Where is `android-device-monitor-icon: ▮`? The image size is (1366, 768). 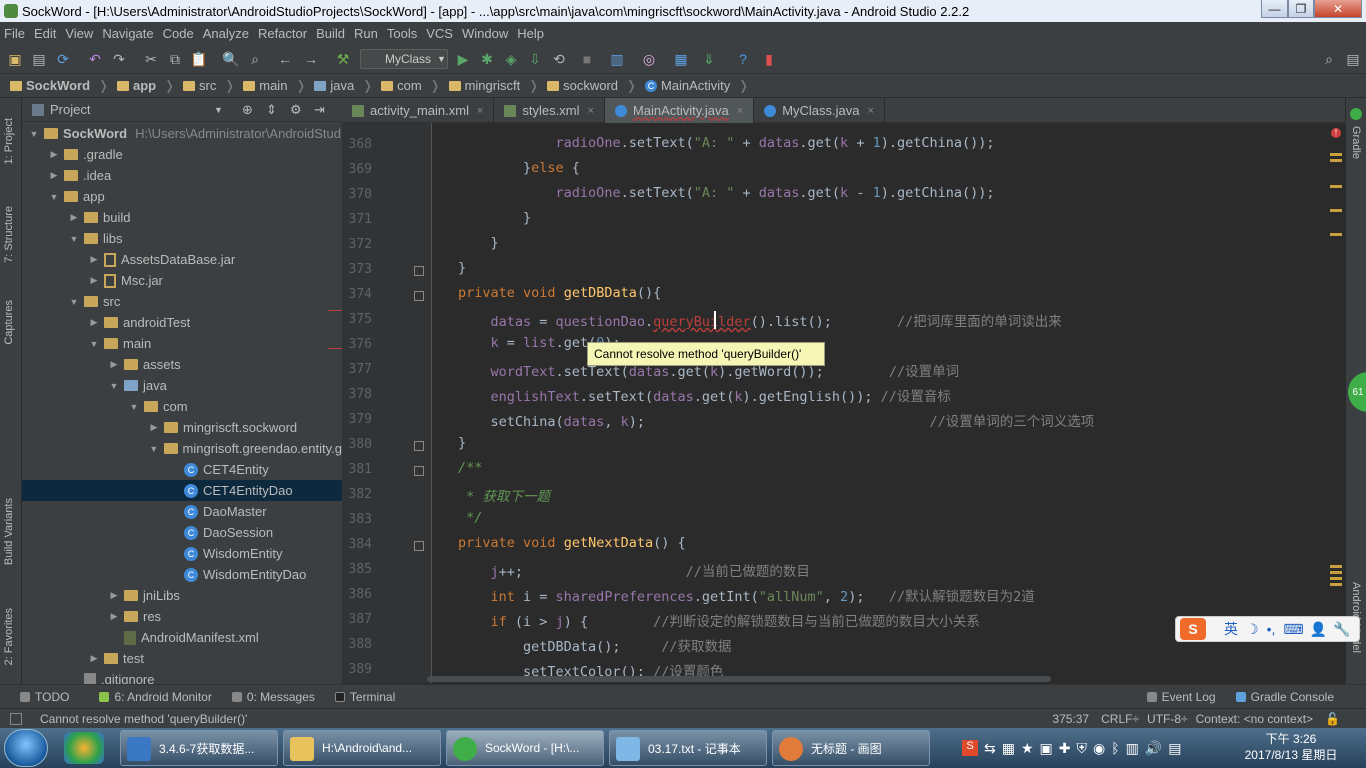
android-device-monitor-icon: ▮ is located at coordinates (769, 59).